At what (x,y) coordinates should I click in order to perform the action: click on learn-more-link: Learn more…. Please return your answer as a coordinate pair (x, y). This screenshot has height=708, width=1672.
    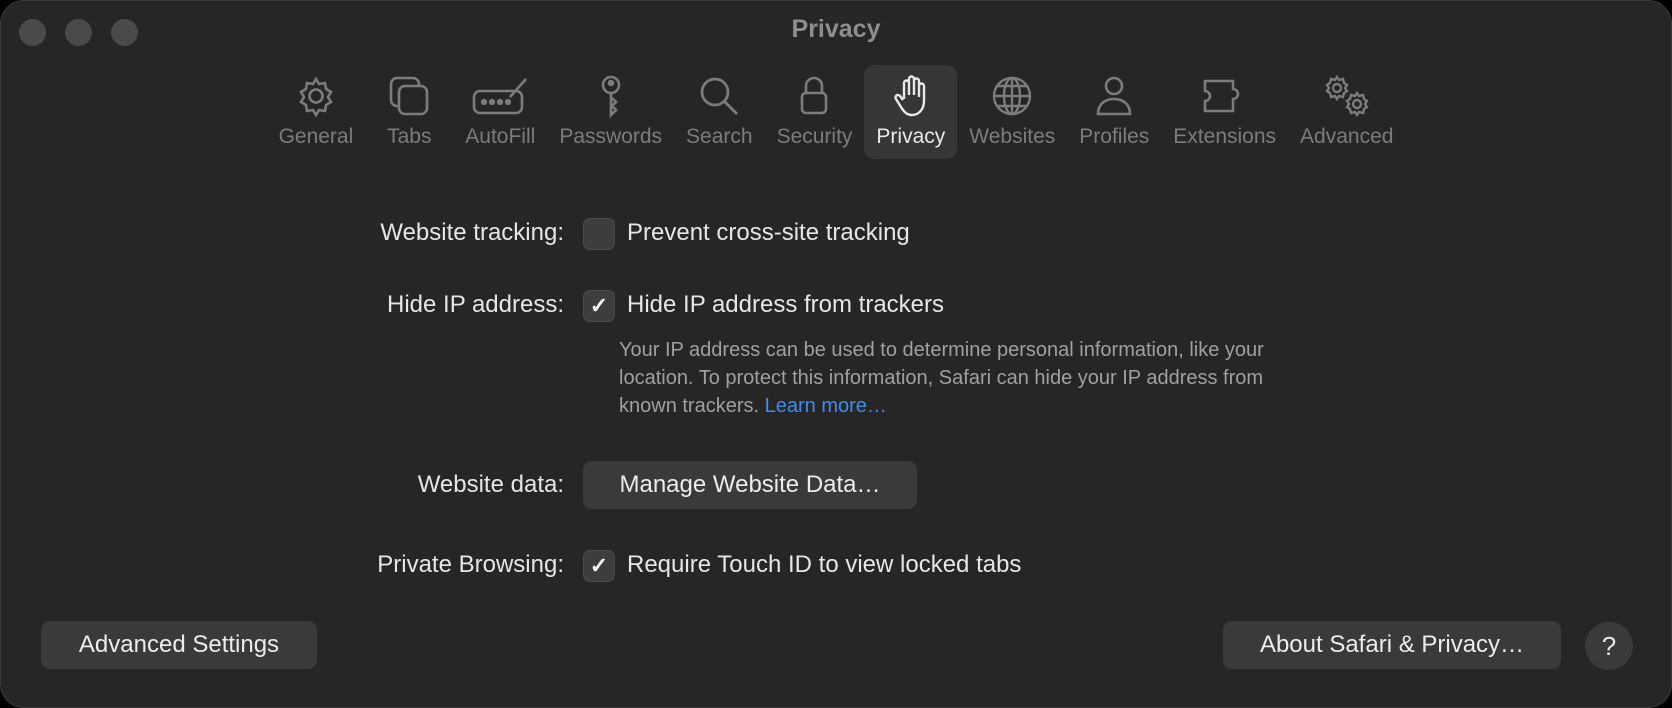
    Looking at the image, I should click on (826, 406).